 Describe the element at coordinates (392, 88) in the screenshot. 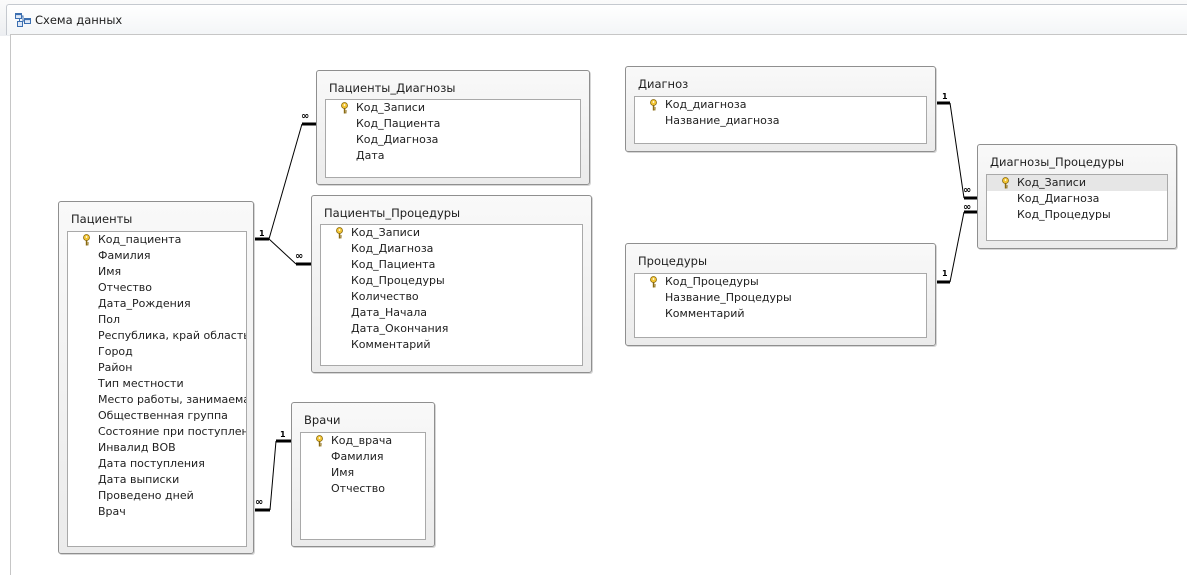

I see `table-title: Пациенты_Диагнозы` at that location.